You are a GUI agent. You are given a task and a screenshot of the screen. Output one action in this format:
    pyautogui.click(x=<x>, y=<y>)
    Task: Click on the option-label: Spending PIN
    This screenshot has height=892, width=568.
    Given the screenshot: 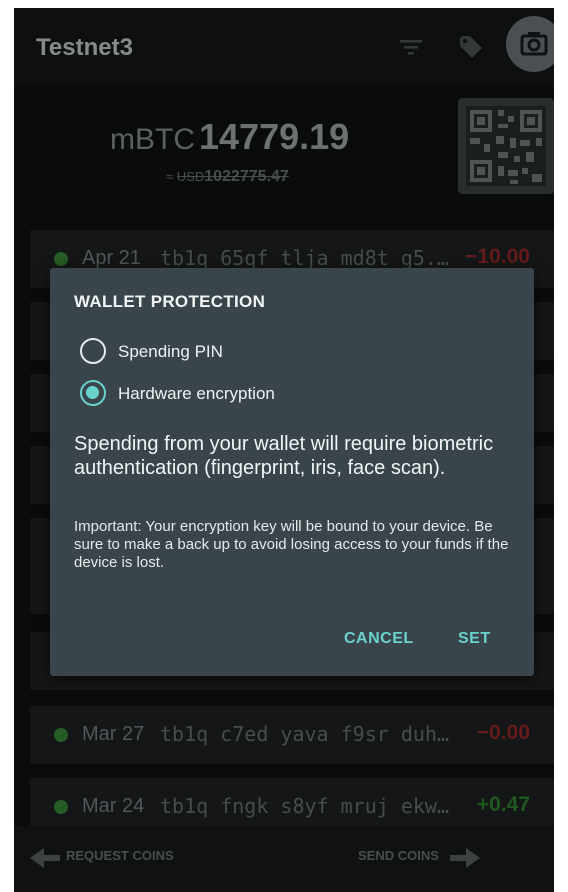 What is the action you would take?
    pyautogui.click(x=170, y=351)
    